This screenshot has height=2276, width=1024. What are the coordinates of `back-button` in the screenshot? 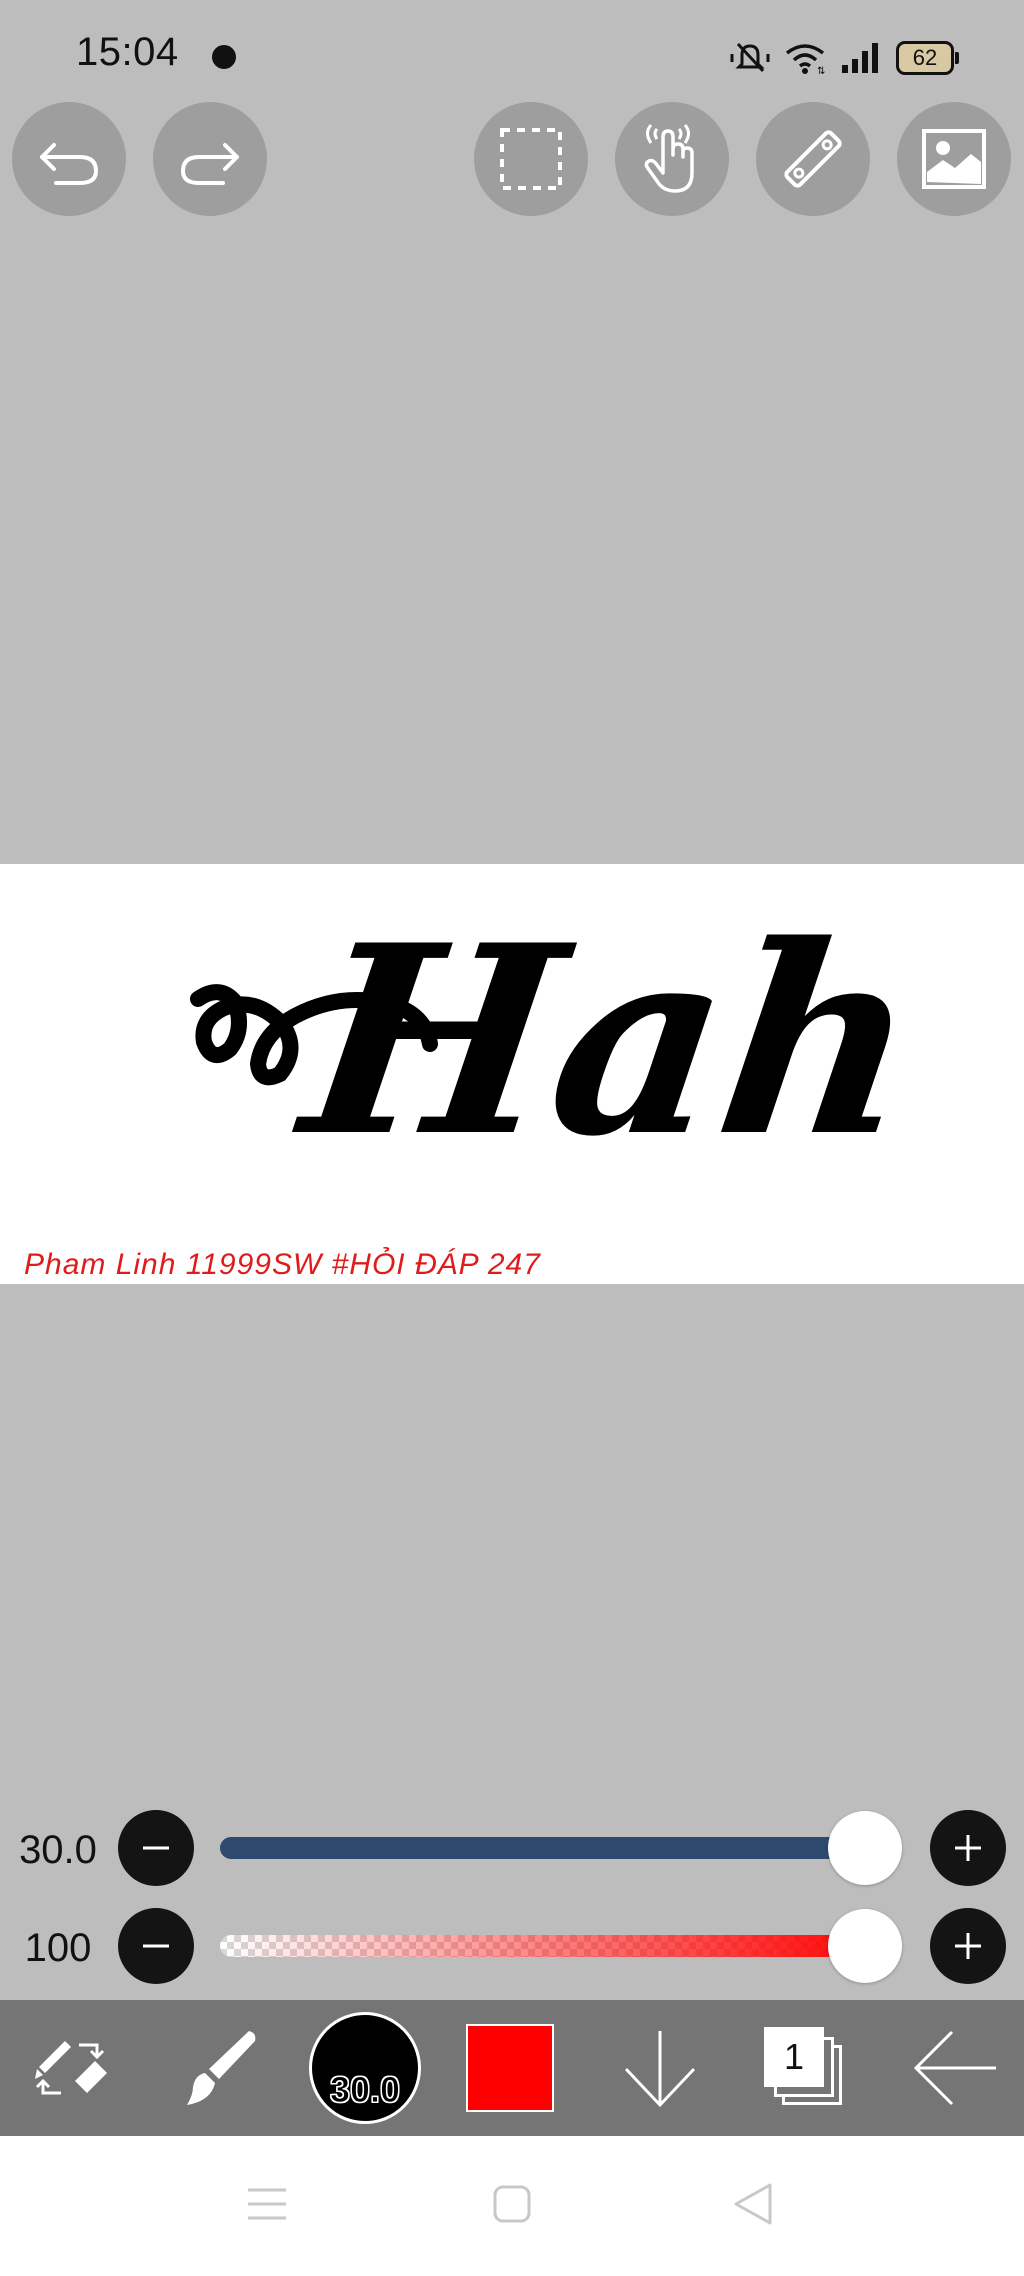 It's located at (955, 2068).